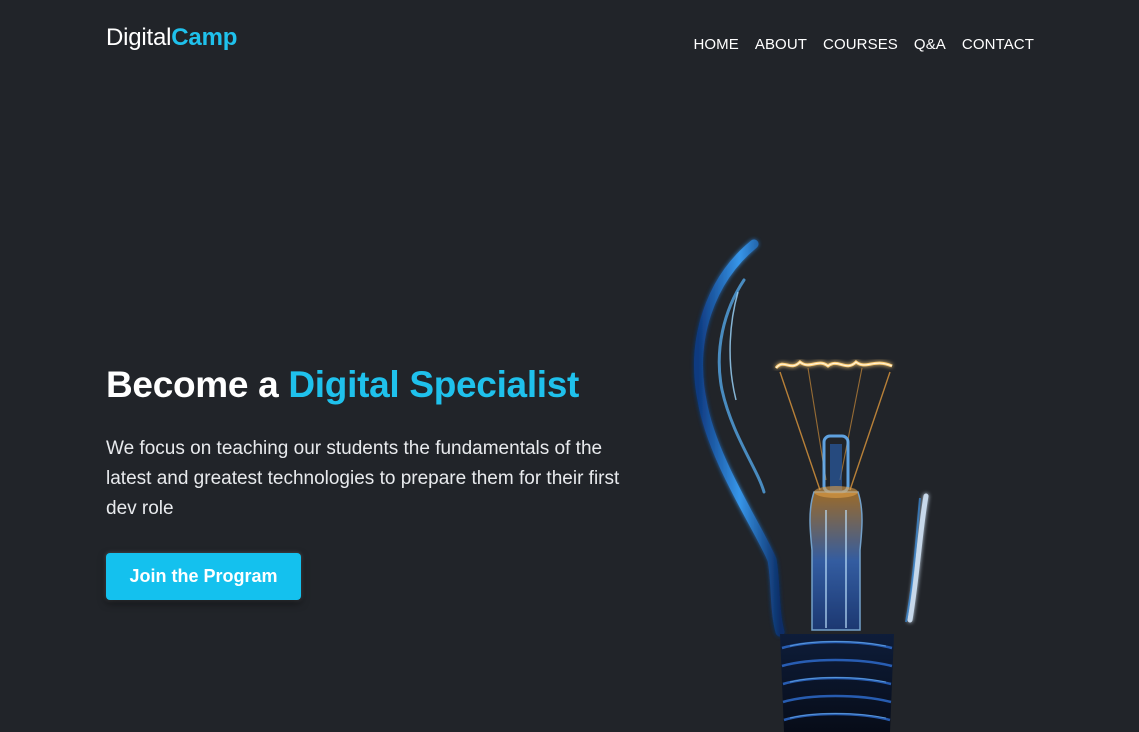  I want to click on hero-title-accent: Digital Specialist, so click(434, 384).